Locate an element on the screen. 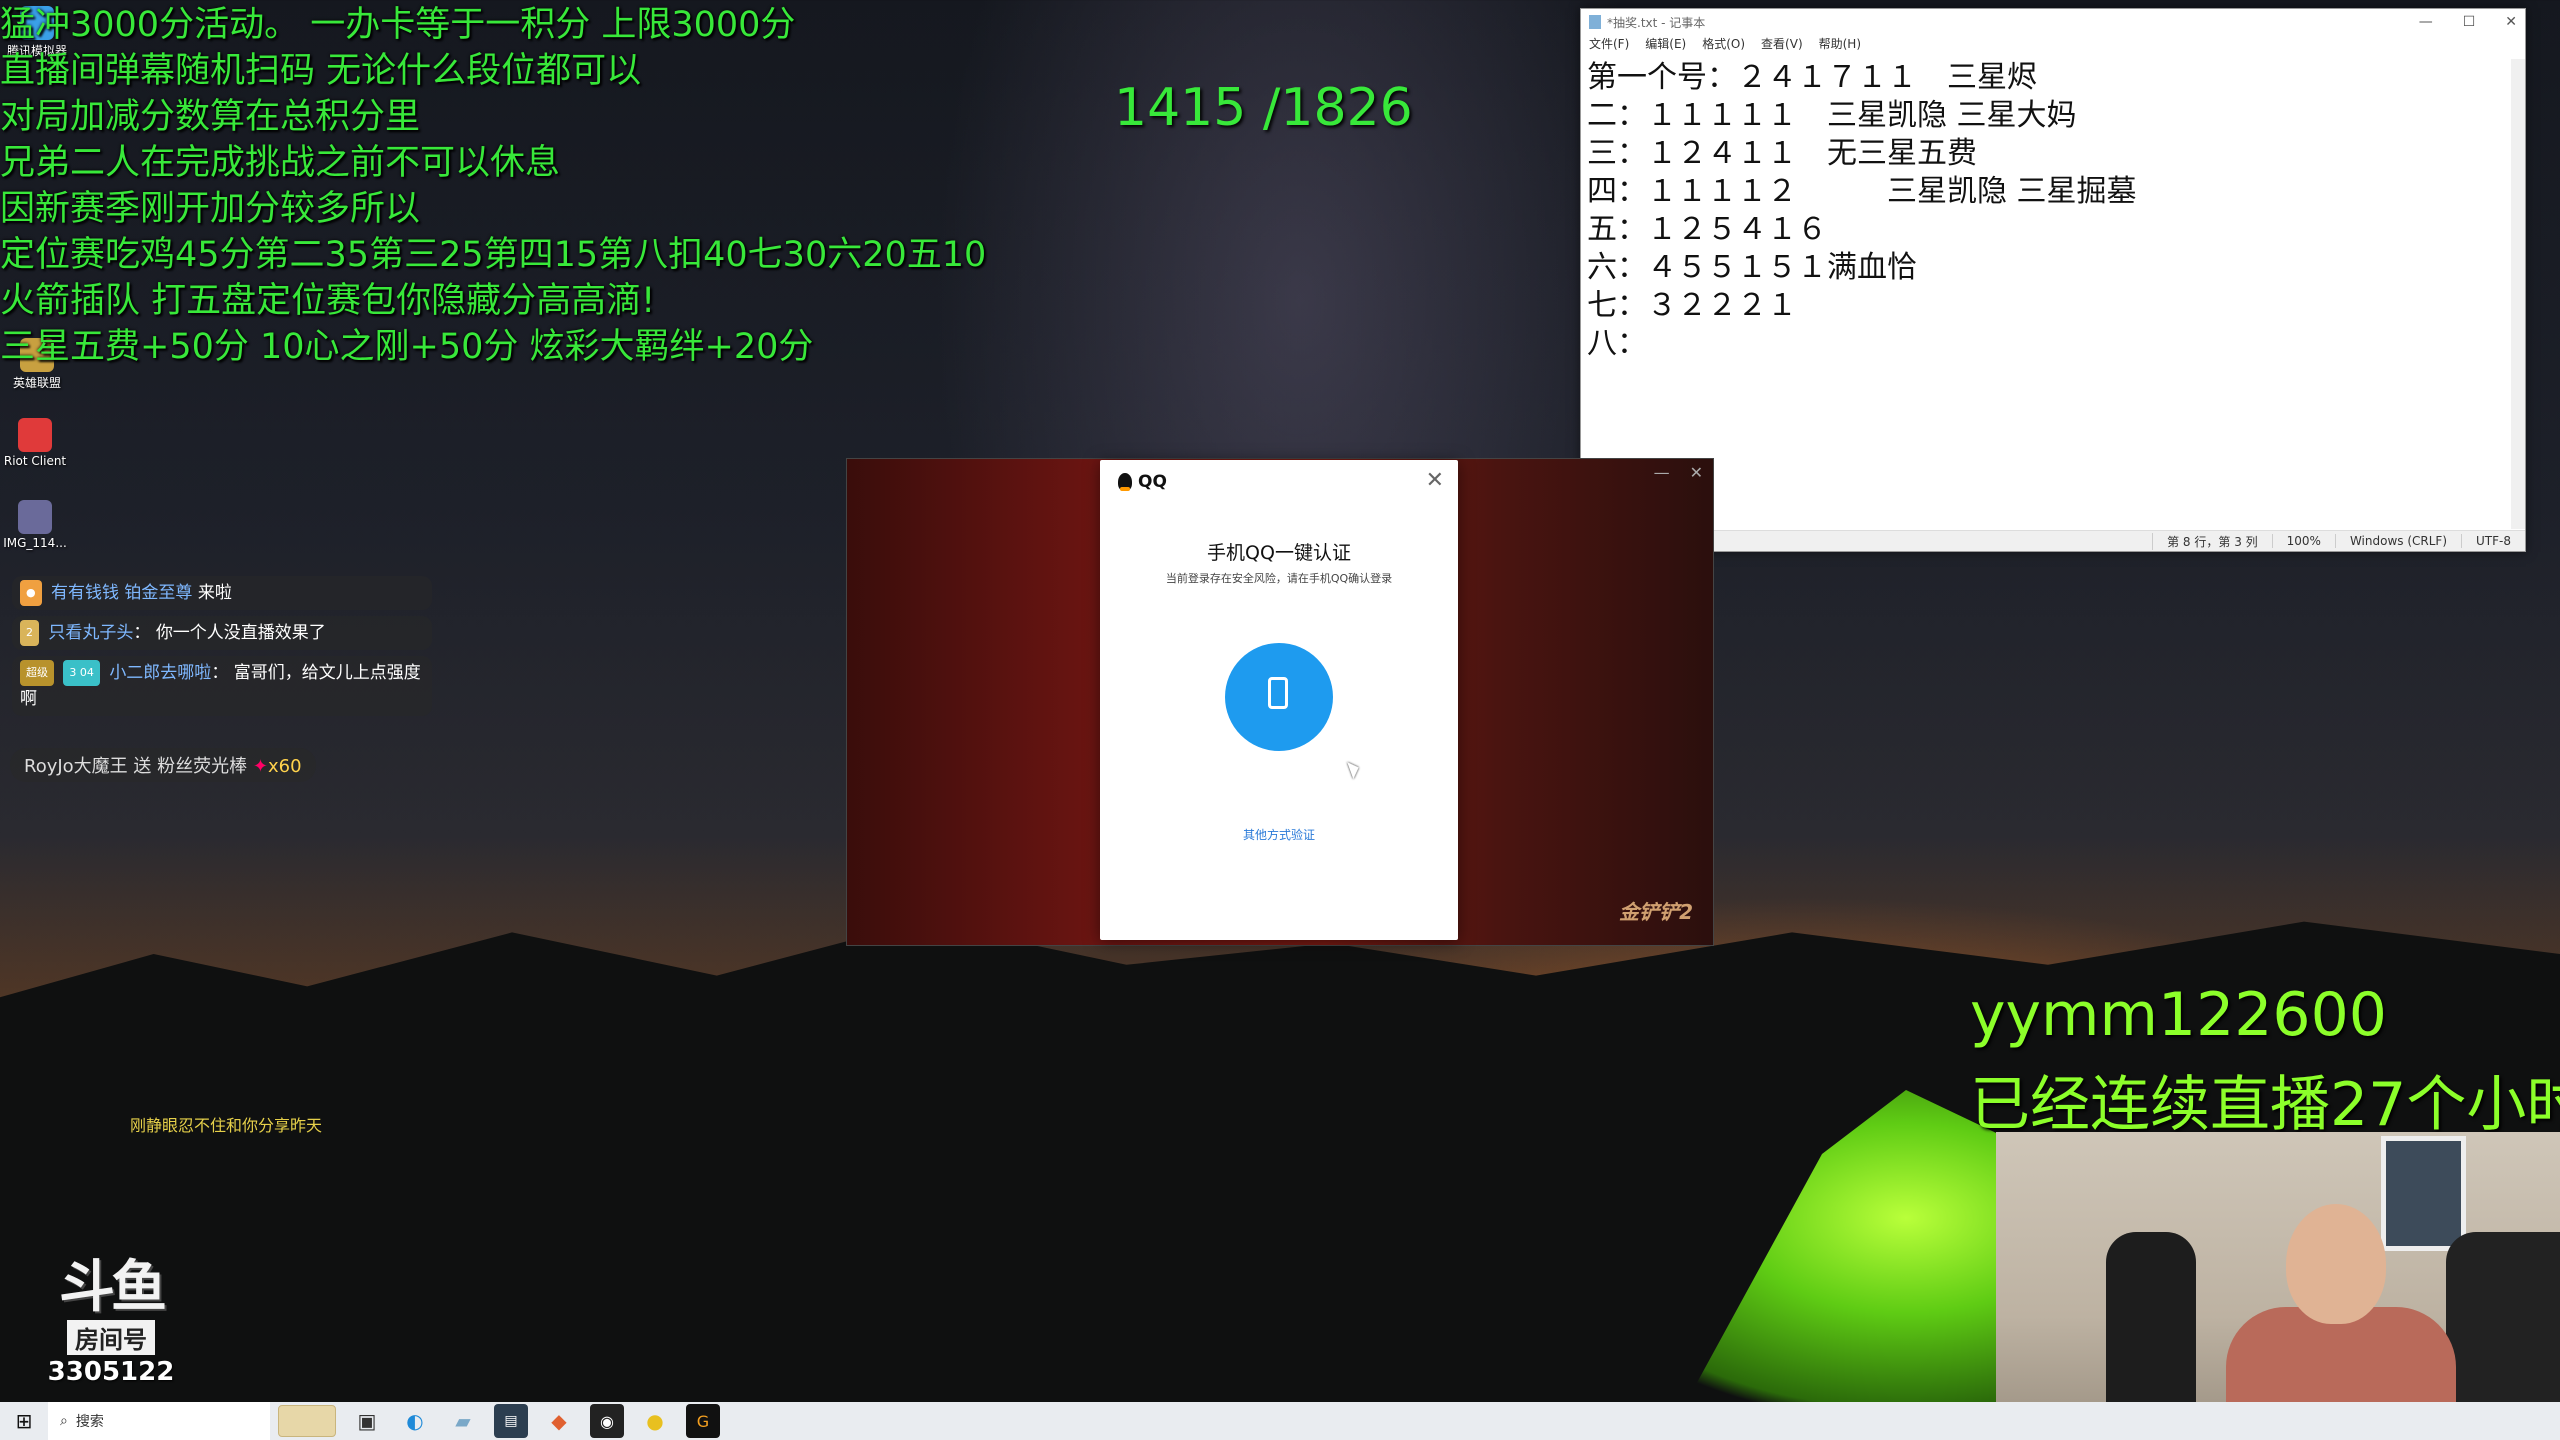 The height and width of the screenshot is (1440, 2560). chat-message: 超级 3 04 小二郎去哪啦： 富哥们，给文儿上点强度啊 is located at coordinates (222, 686).